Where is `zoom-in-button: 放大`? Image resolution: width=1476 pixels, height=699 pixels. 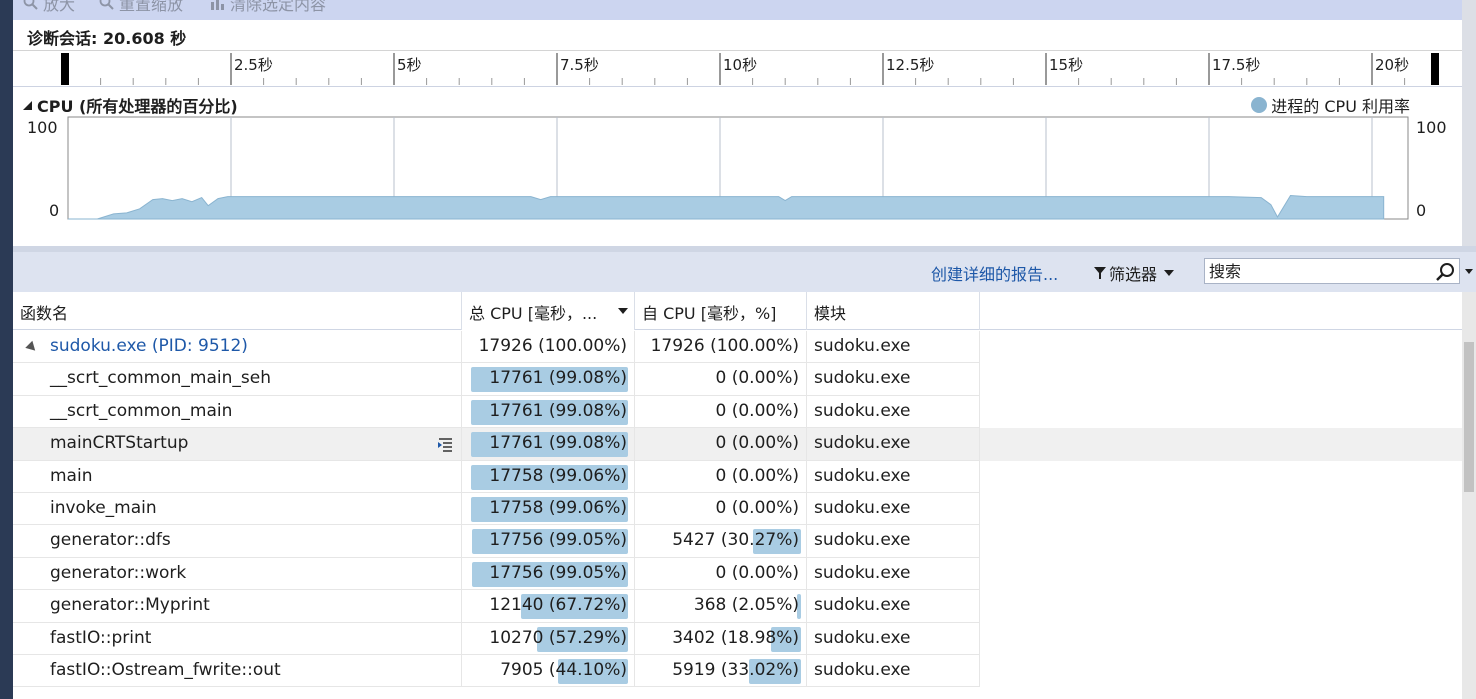
zoom-in-button: 放大 is located at coordinates (49, 7).